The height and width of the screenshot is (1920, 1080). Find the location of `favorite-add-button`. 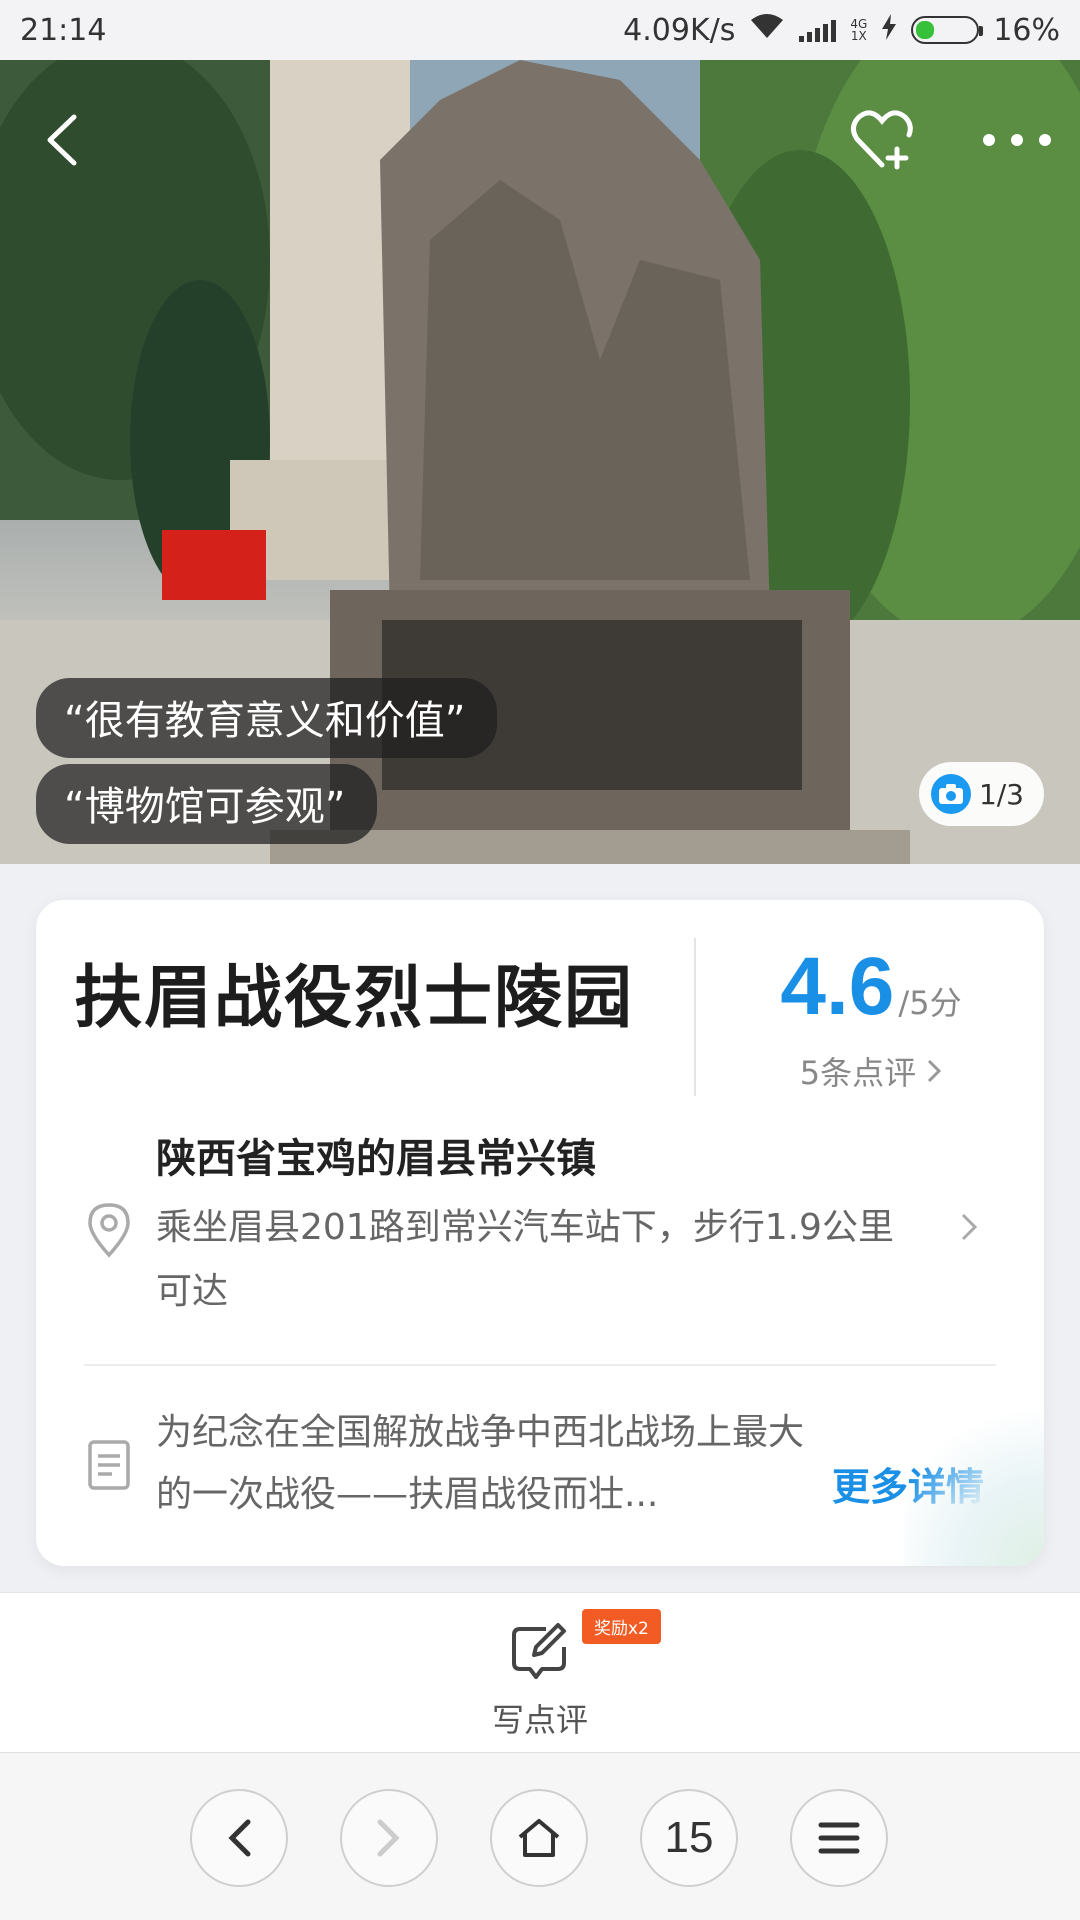

favorite-add-button is located at coordinates (882, 140).